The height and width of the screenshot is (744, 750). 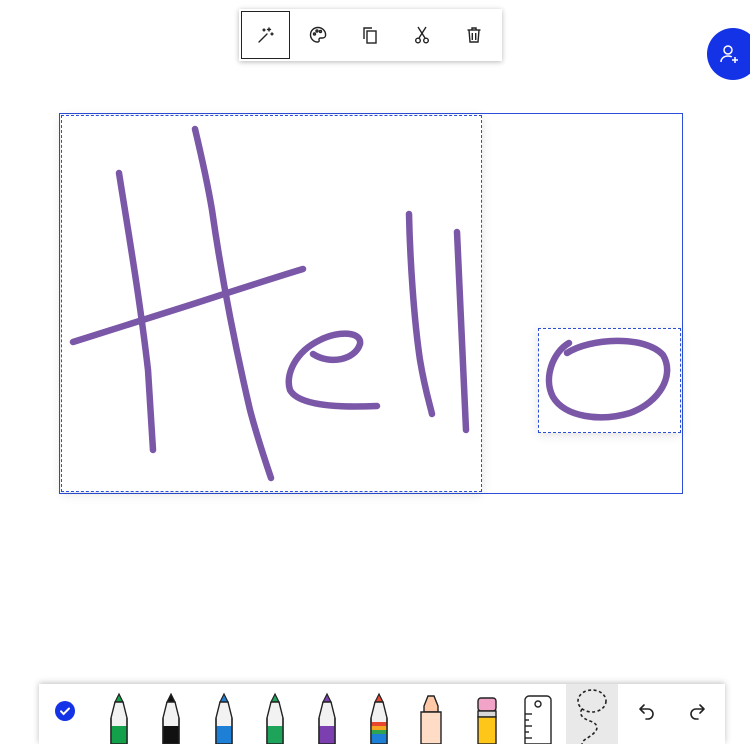 I want to click on ink-effects-button, so click(x=266, y=35).